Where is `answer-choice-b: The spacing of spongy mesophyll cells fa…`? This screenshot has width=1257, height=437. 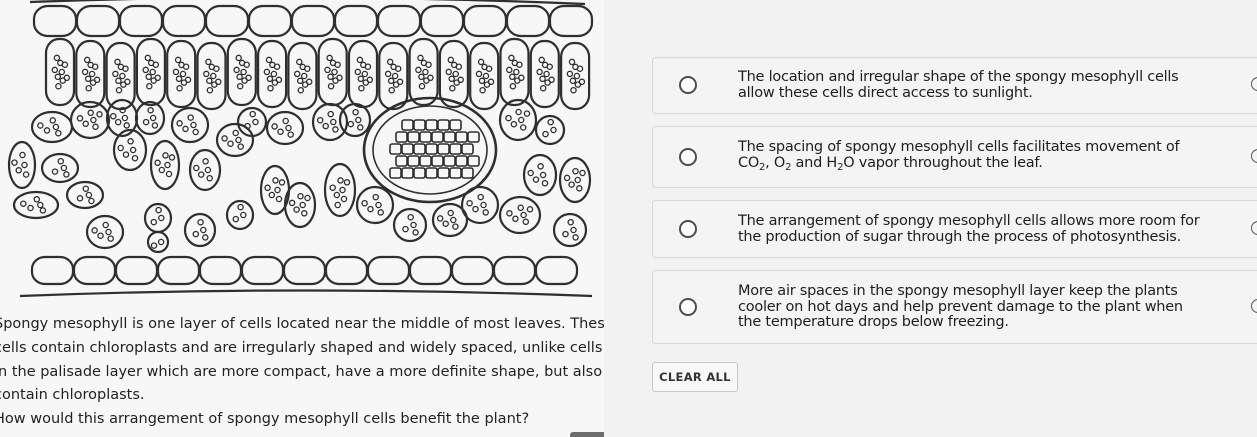
answer-choice-b: The spacing of spongy mesophyll cells fa… is located at coordinates (954, 157).